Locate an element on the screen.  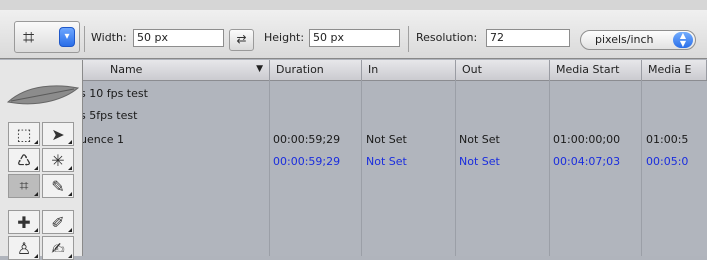
height-label: Height: is located at coordinates (284, 37).